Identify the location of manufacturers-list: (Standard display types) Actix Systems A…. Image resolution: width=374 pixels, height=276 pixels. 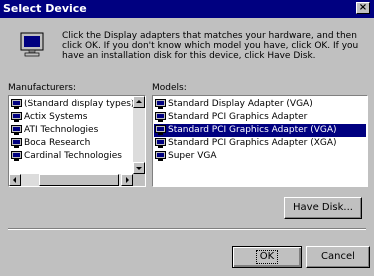
(77, 141).